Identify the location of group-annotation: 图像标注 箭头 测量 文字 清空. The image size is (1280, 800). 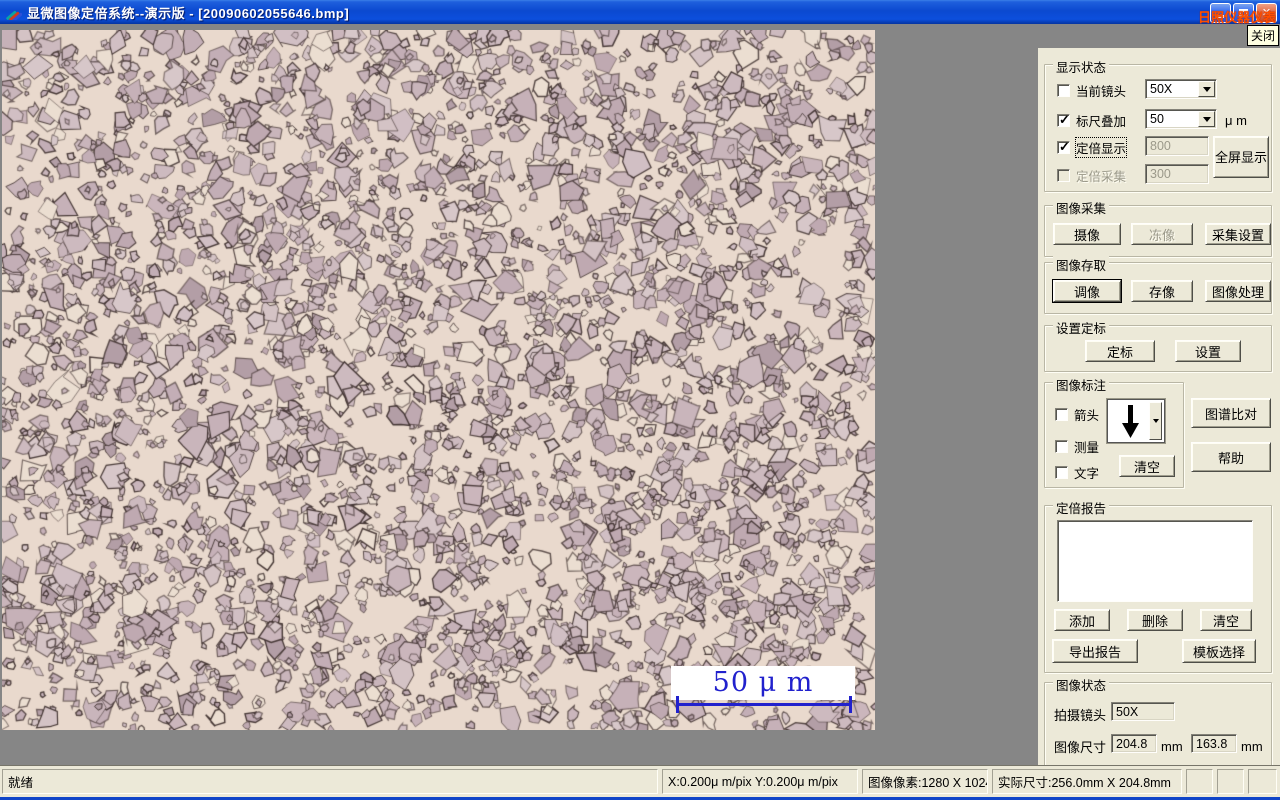
(1114, 431).